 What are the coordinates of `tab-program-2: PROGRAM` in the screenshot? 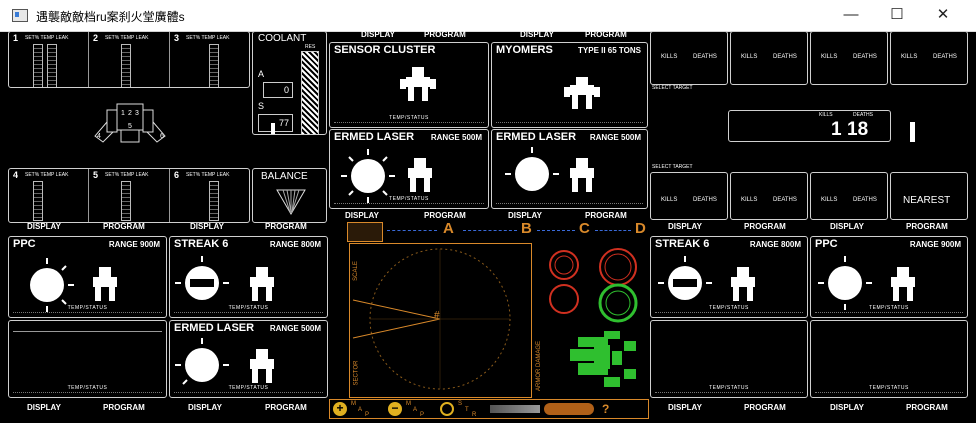 It's located at (286, 226).